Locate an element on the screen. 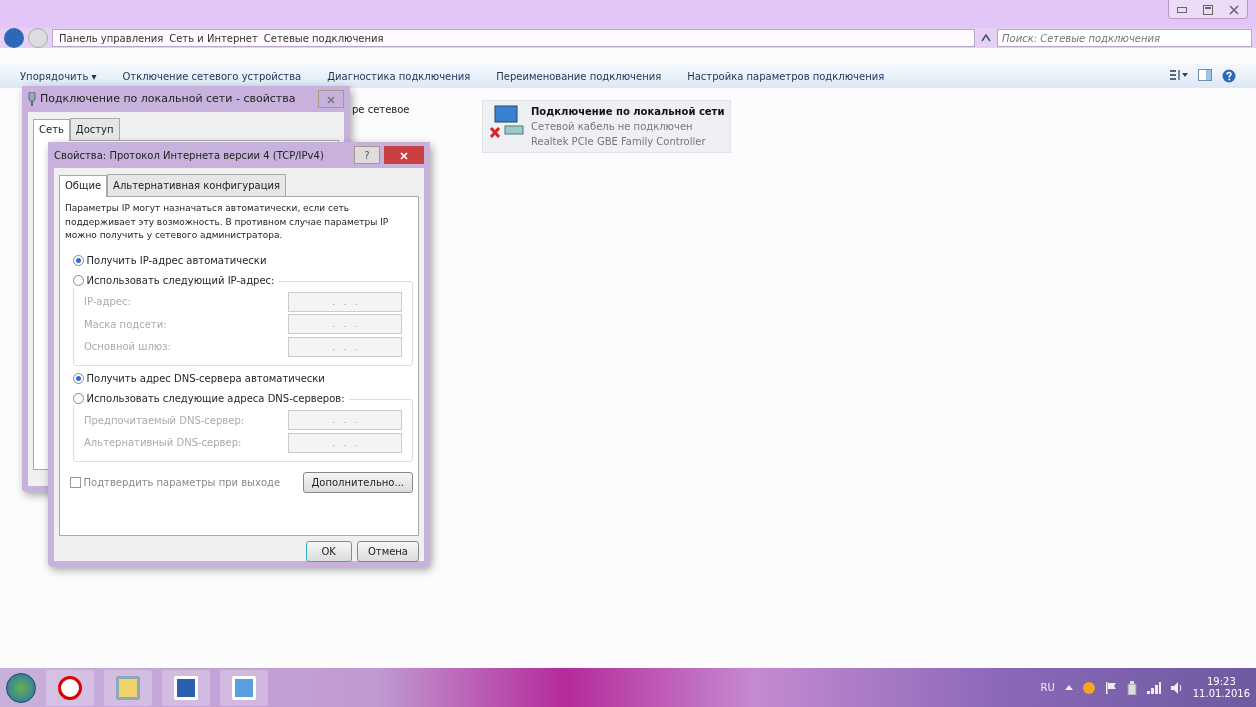  connection-name: Подключение по локальной сети is located at coordinates (628, 112).